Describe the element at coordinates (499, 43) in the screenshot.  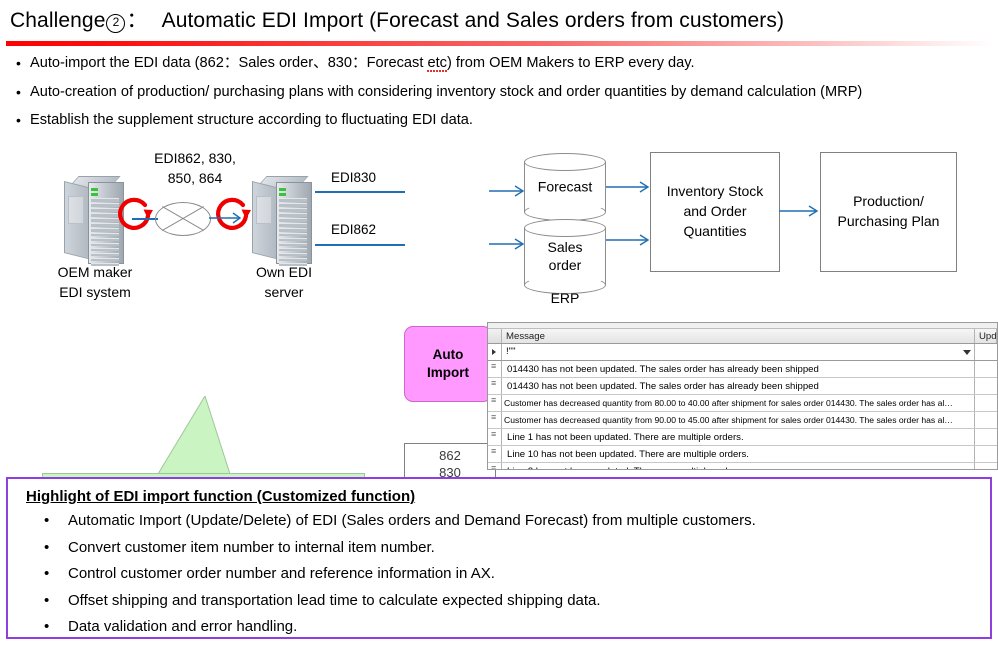
I see `title-underline-rule` at that location.